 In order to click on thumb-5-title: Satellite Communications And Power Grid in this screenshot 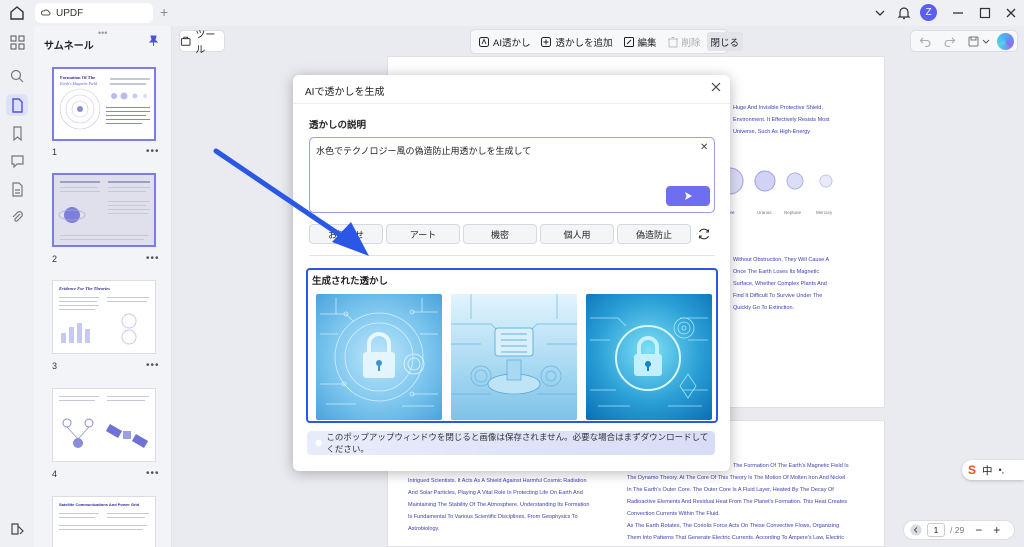, I will do `click(99, 504)`.